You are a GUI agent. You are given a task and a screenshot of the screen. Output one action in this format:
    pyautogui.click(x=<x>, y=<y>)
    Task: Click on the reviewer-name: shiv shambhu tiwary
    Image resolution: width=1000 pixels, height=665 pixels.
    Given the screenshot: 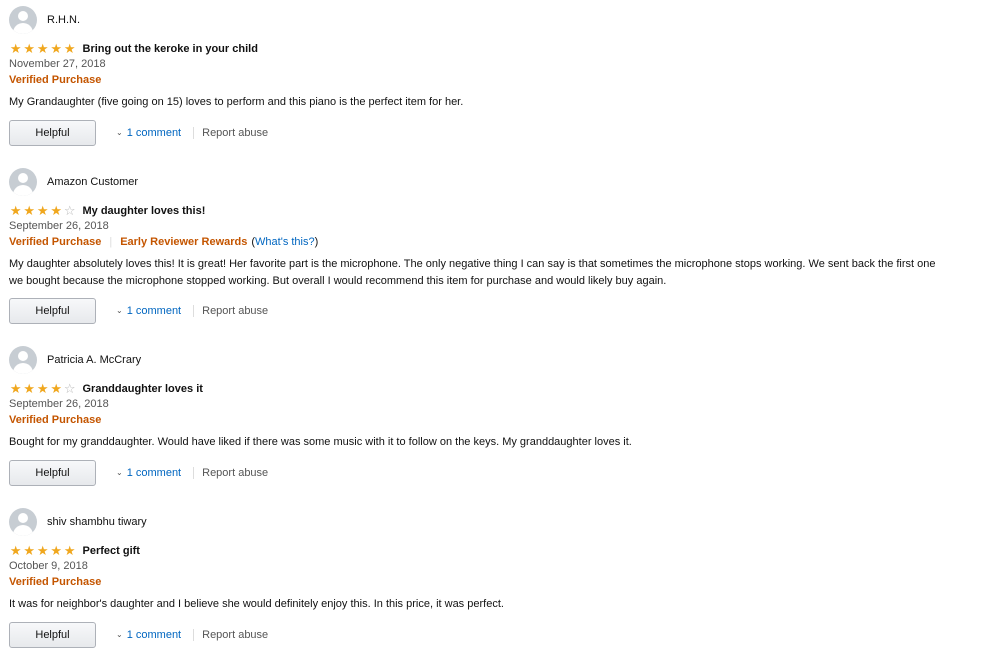 What is the action you would take?
    pyautogui.click(x=97, y=522)
    